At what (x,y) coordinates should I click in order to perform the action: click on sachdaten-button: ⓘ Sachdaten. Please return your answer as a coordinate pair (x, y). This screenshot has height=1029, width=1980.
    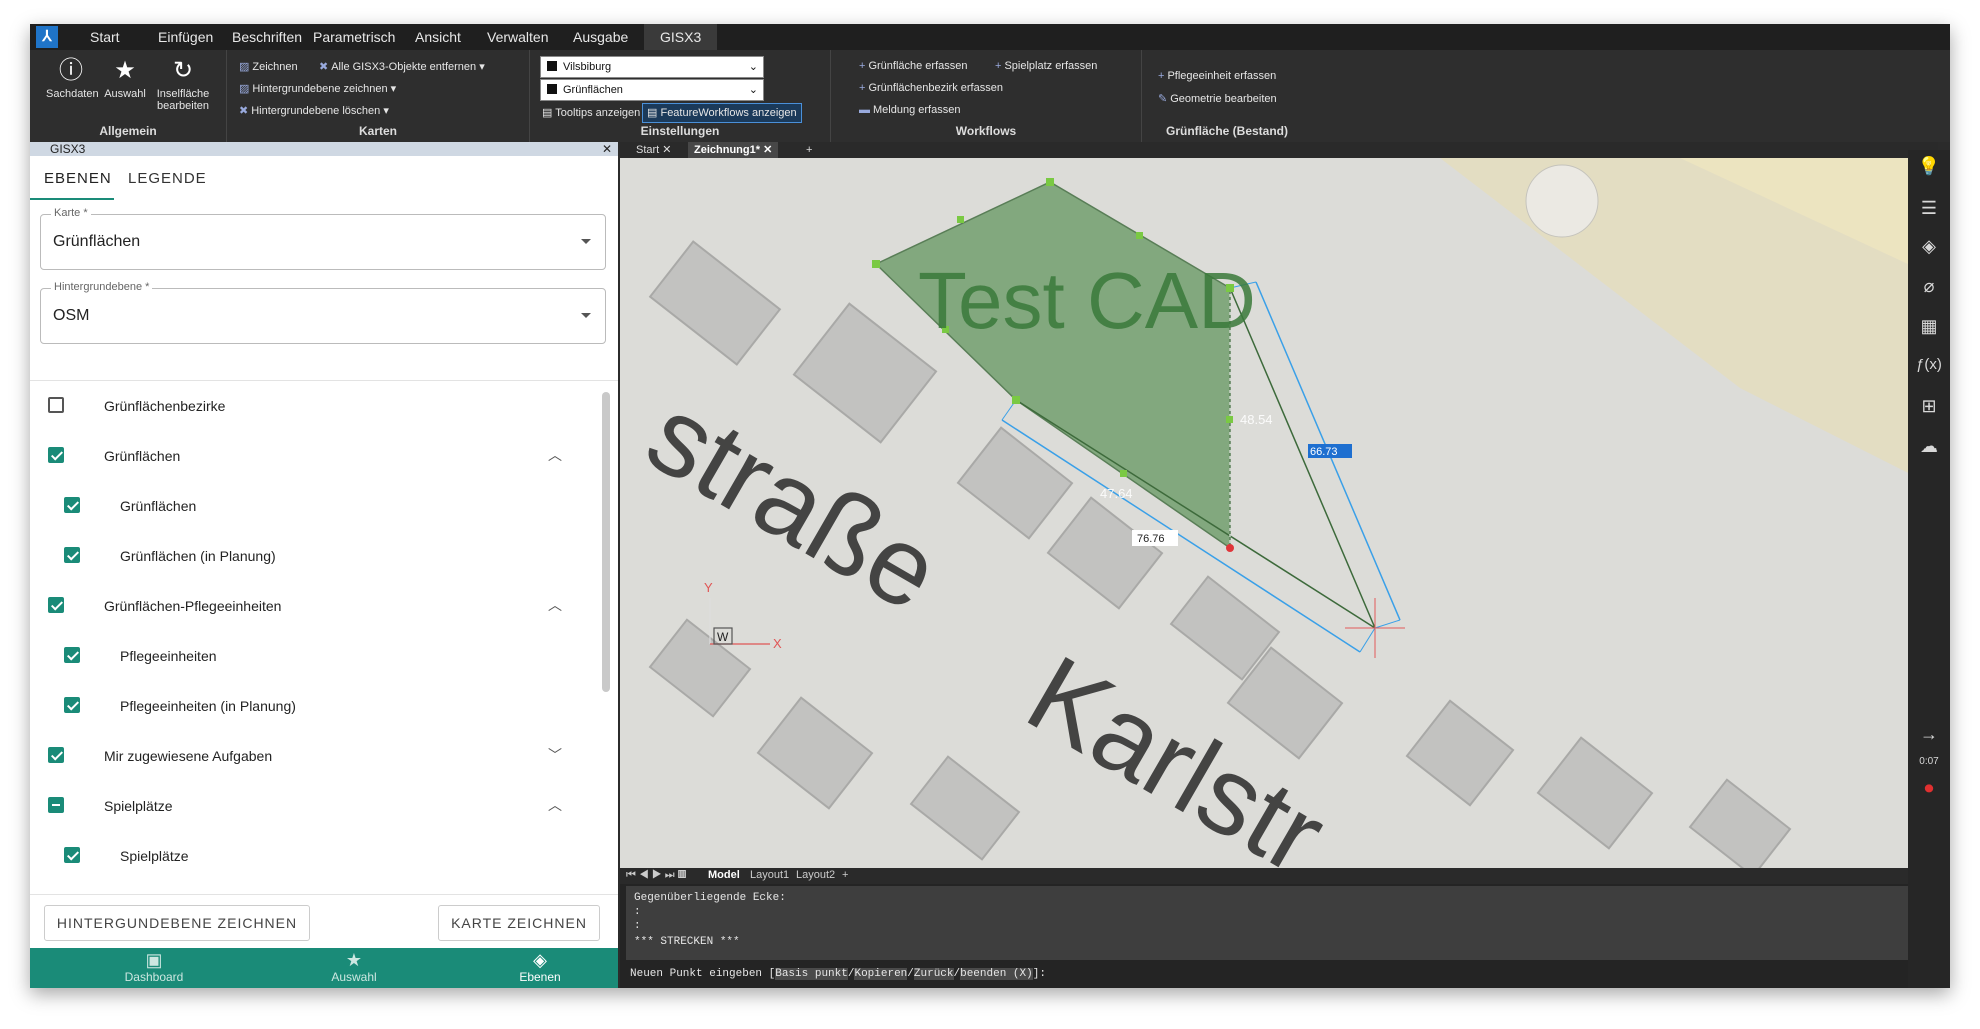
    Looking at the image, I should click on (72, 79).